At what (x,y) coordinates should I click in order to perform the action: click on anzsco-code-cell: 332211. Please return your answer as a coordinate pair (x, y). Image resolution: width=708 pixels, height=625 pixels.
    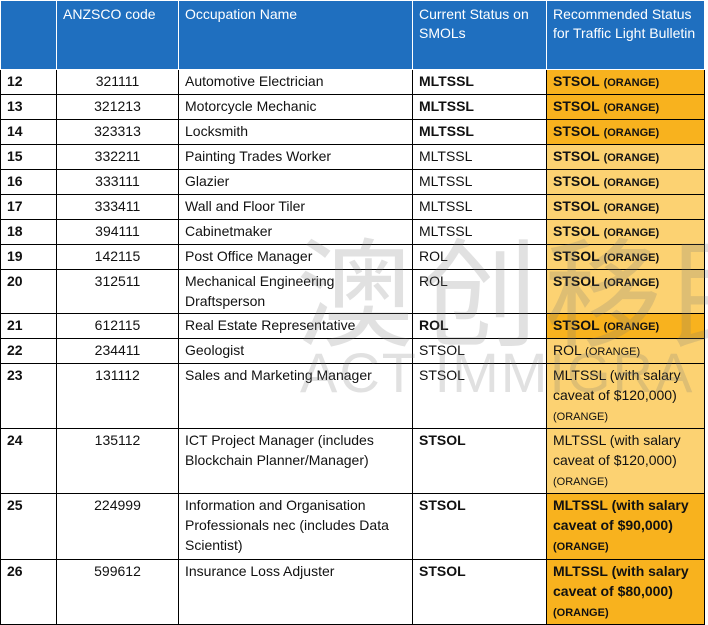
    Looking at the image, I should click on (117, 157).